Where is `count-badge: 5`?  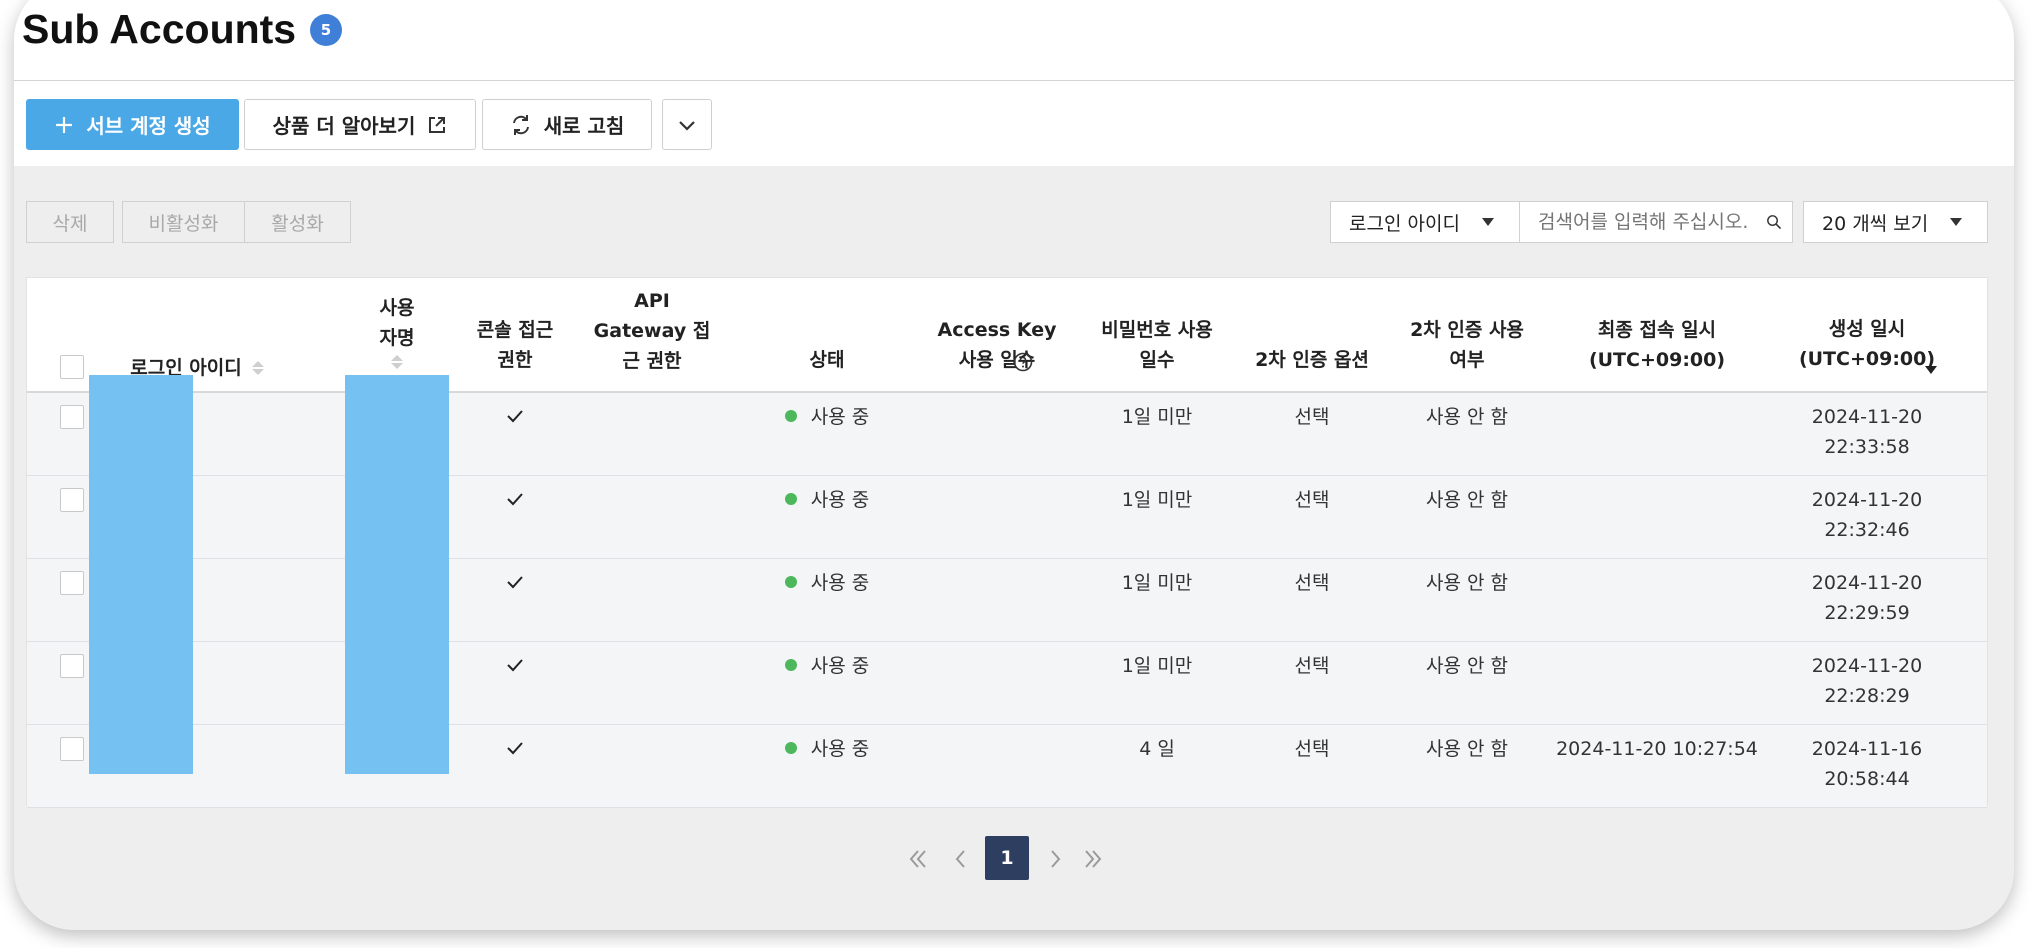 count-badge: 5 is located at coordinates (326, 30).